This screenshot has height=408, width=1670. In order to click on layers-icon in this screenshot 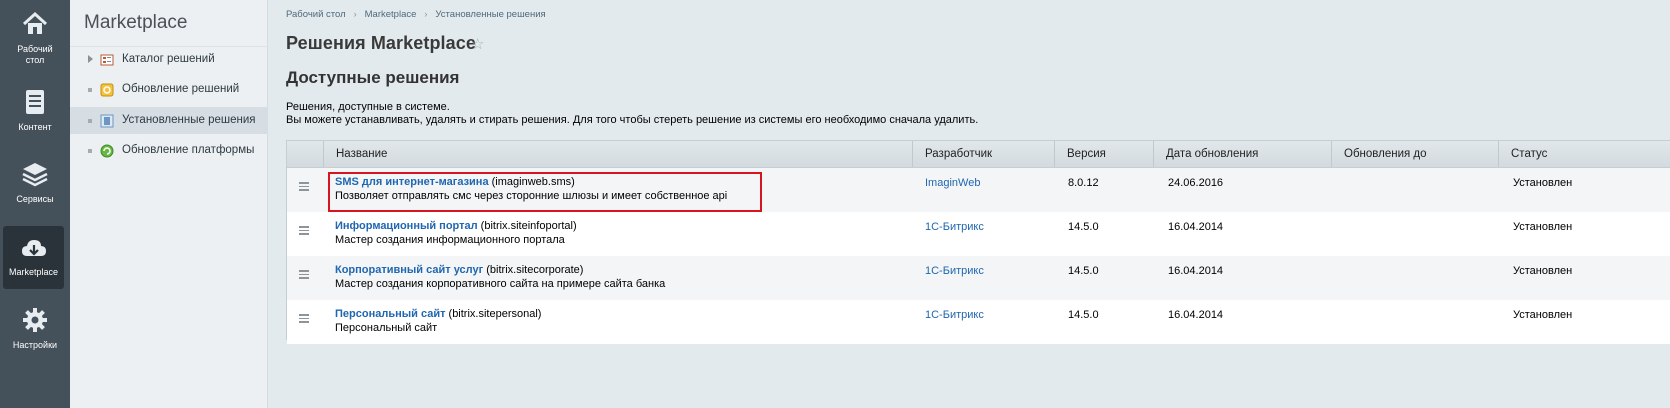, I will do `click(35, 175)`.